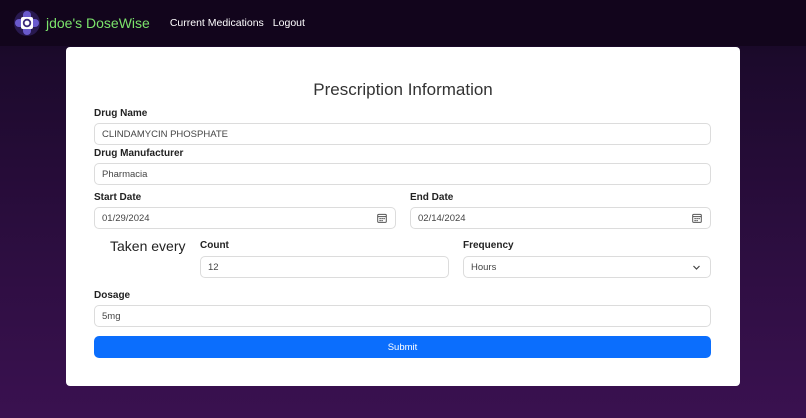  I want to click on count-input: 12, so click(324, 267).